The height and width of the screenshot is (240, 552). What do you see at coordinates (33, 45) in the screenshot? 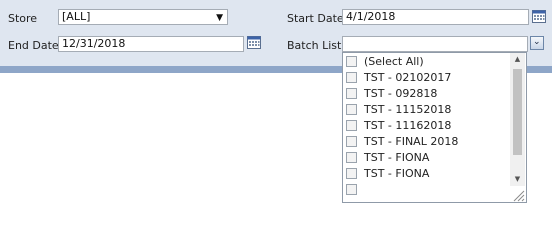
I see `end-date-label: End Date` at bounding box center [33, 45].